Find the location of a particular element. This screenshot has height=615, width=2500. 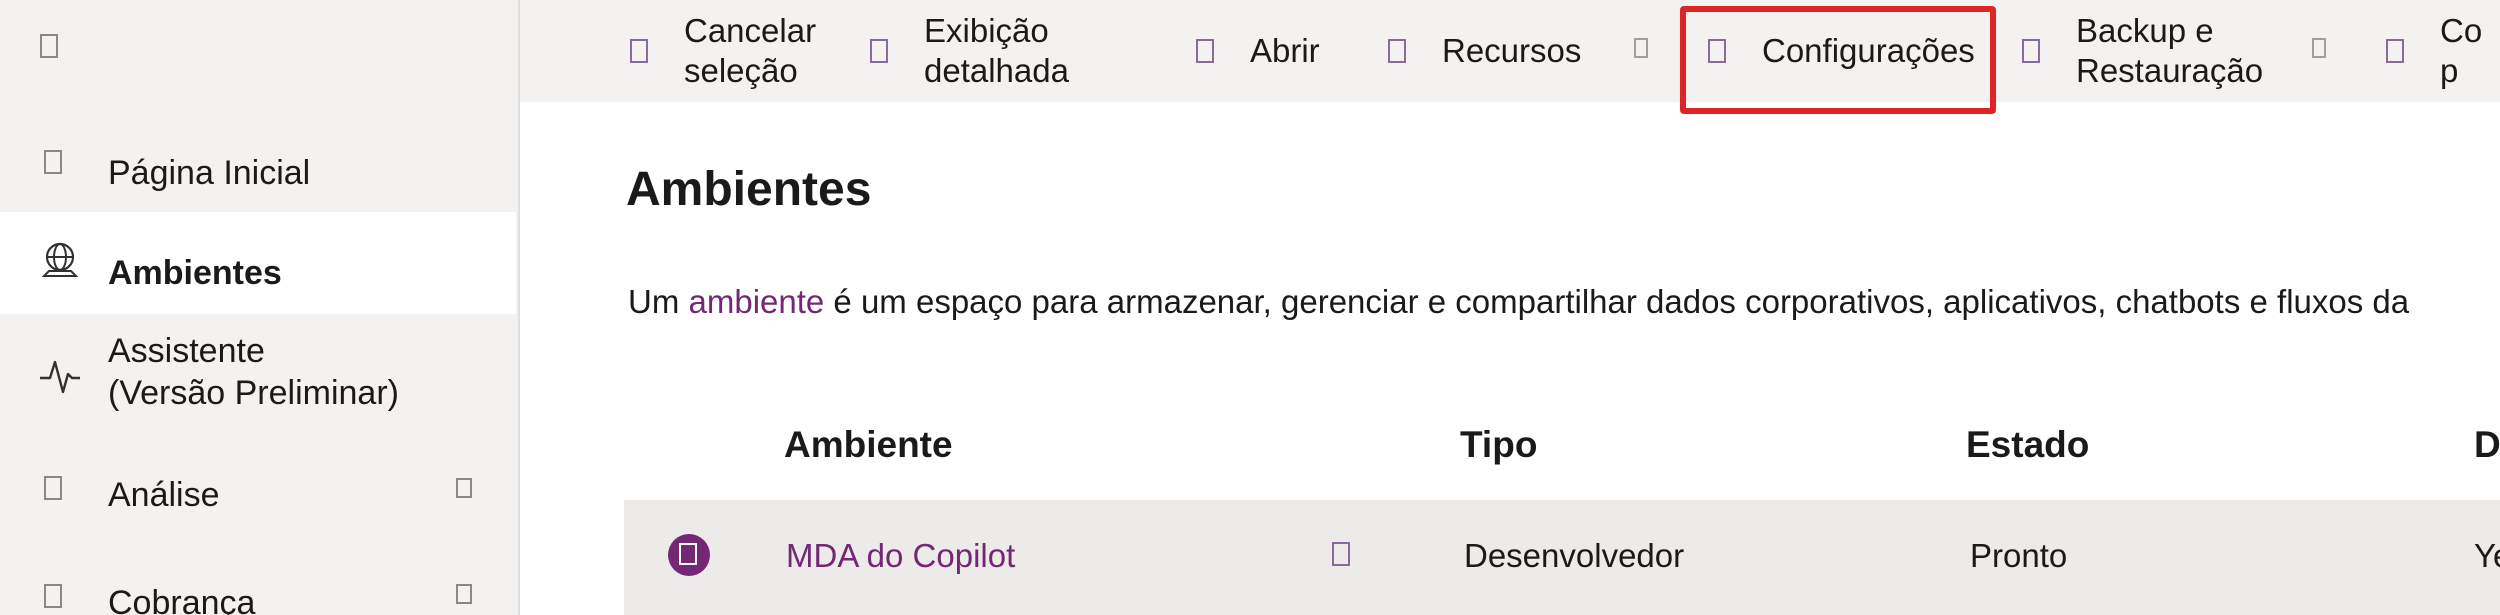

page-title: Ambientes is located at coordinates (749, 189).